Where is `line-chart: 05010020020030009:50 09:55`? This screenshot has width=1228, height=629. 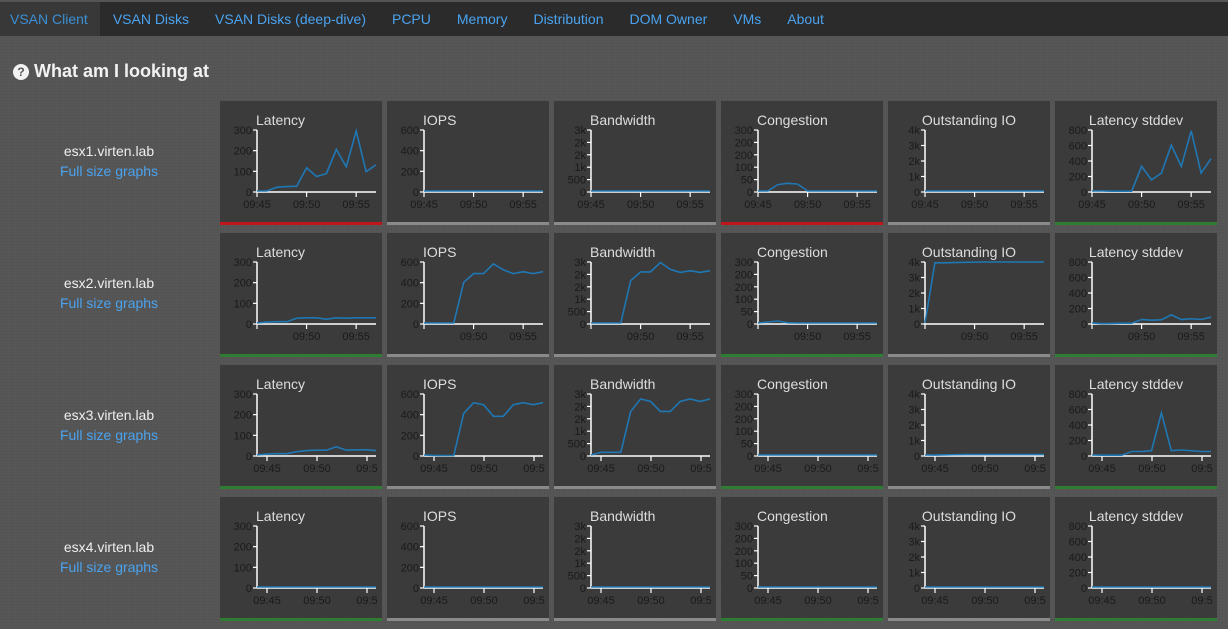
line-chart: 05010020020030009:50 09:55 is located at coordinates (806, 300).